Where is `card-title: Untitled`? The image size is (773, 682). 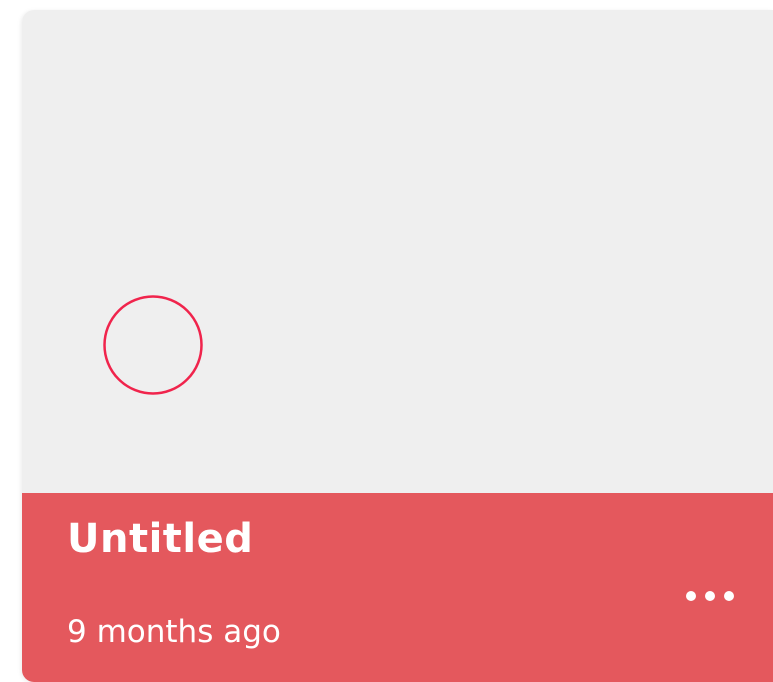 card-title: Untitled is located at coordinates (160, 539).